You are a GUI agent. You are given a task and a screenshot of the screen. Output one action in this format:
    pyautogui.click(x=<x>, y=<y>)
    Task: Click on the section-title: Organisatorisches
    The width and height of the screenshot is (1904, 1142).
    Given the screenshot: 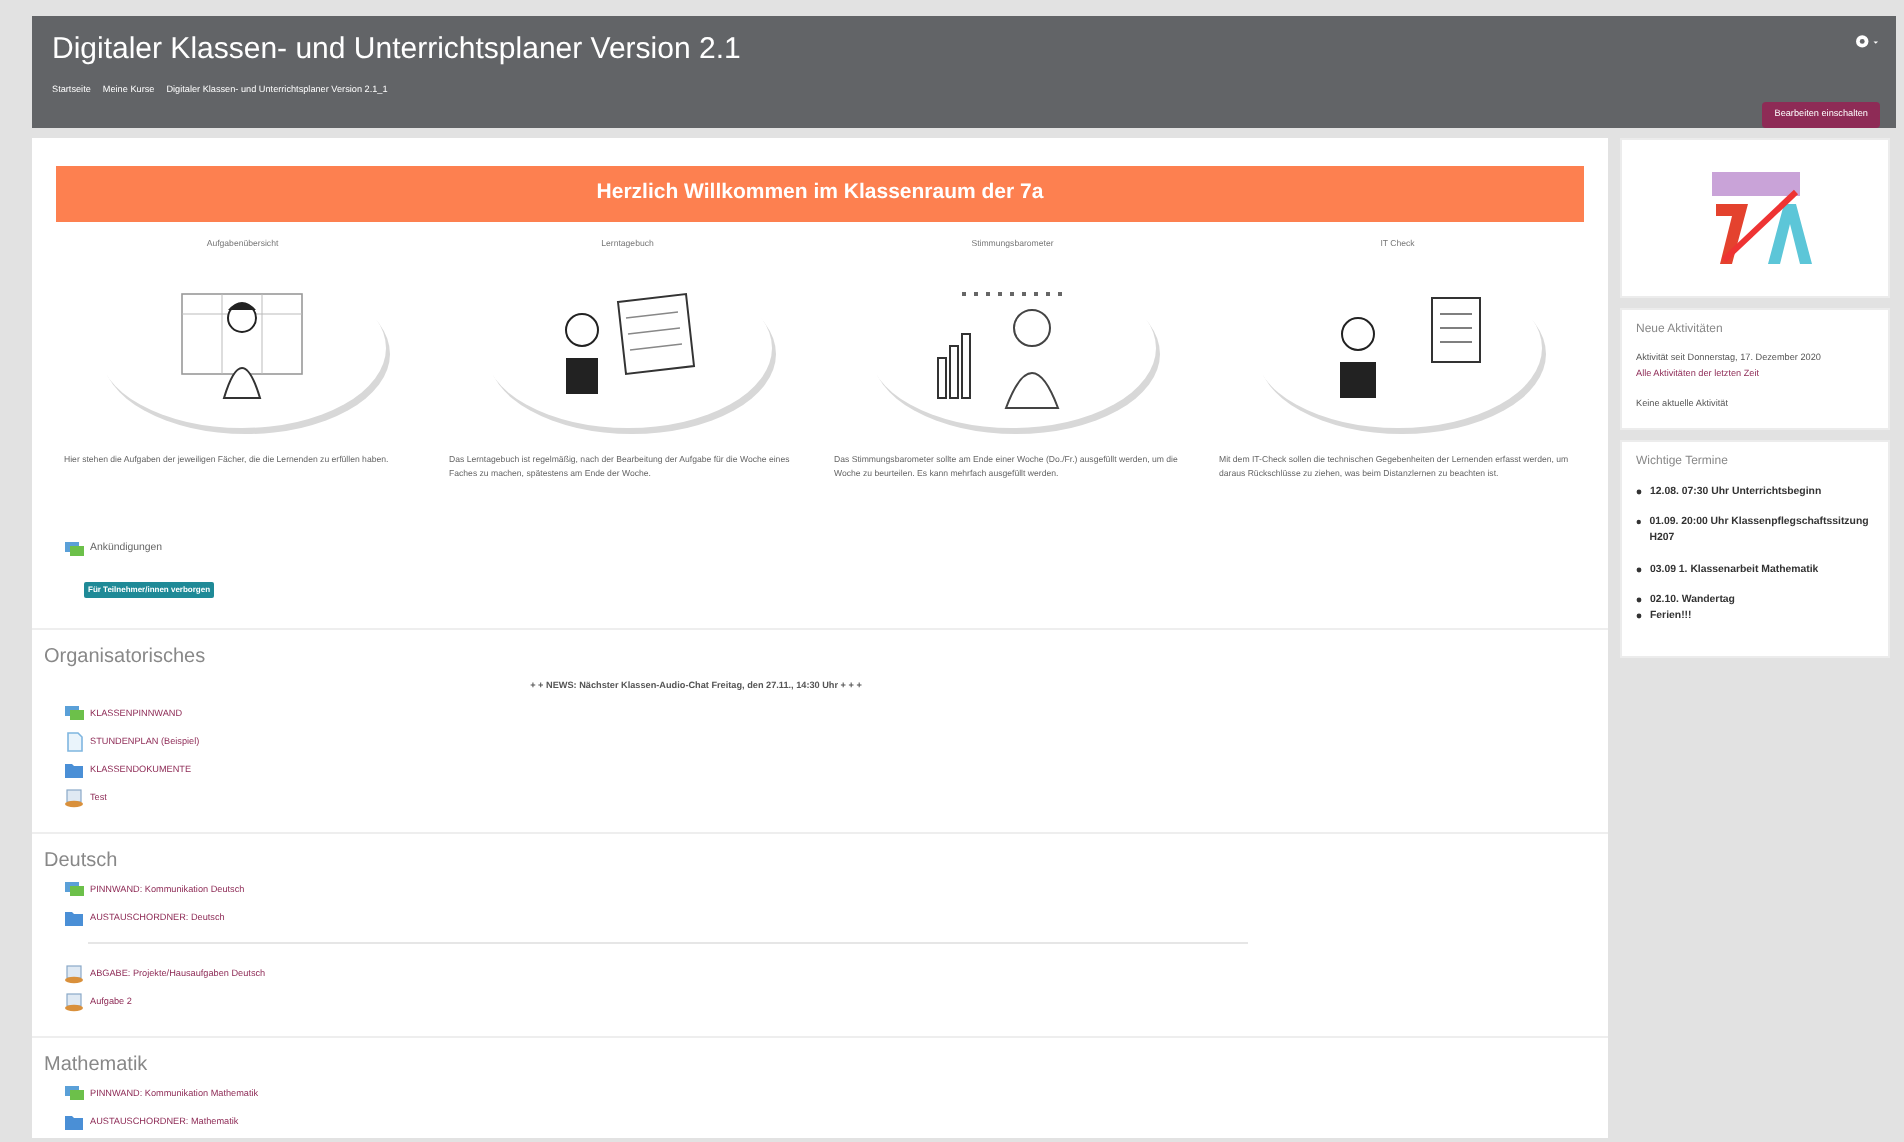 What is the action you would take?
    pyautogui.click(x=126, y=658)
    